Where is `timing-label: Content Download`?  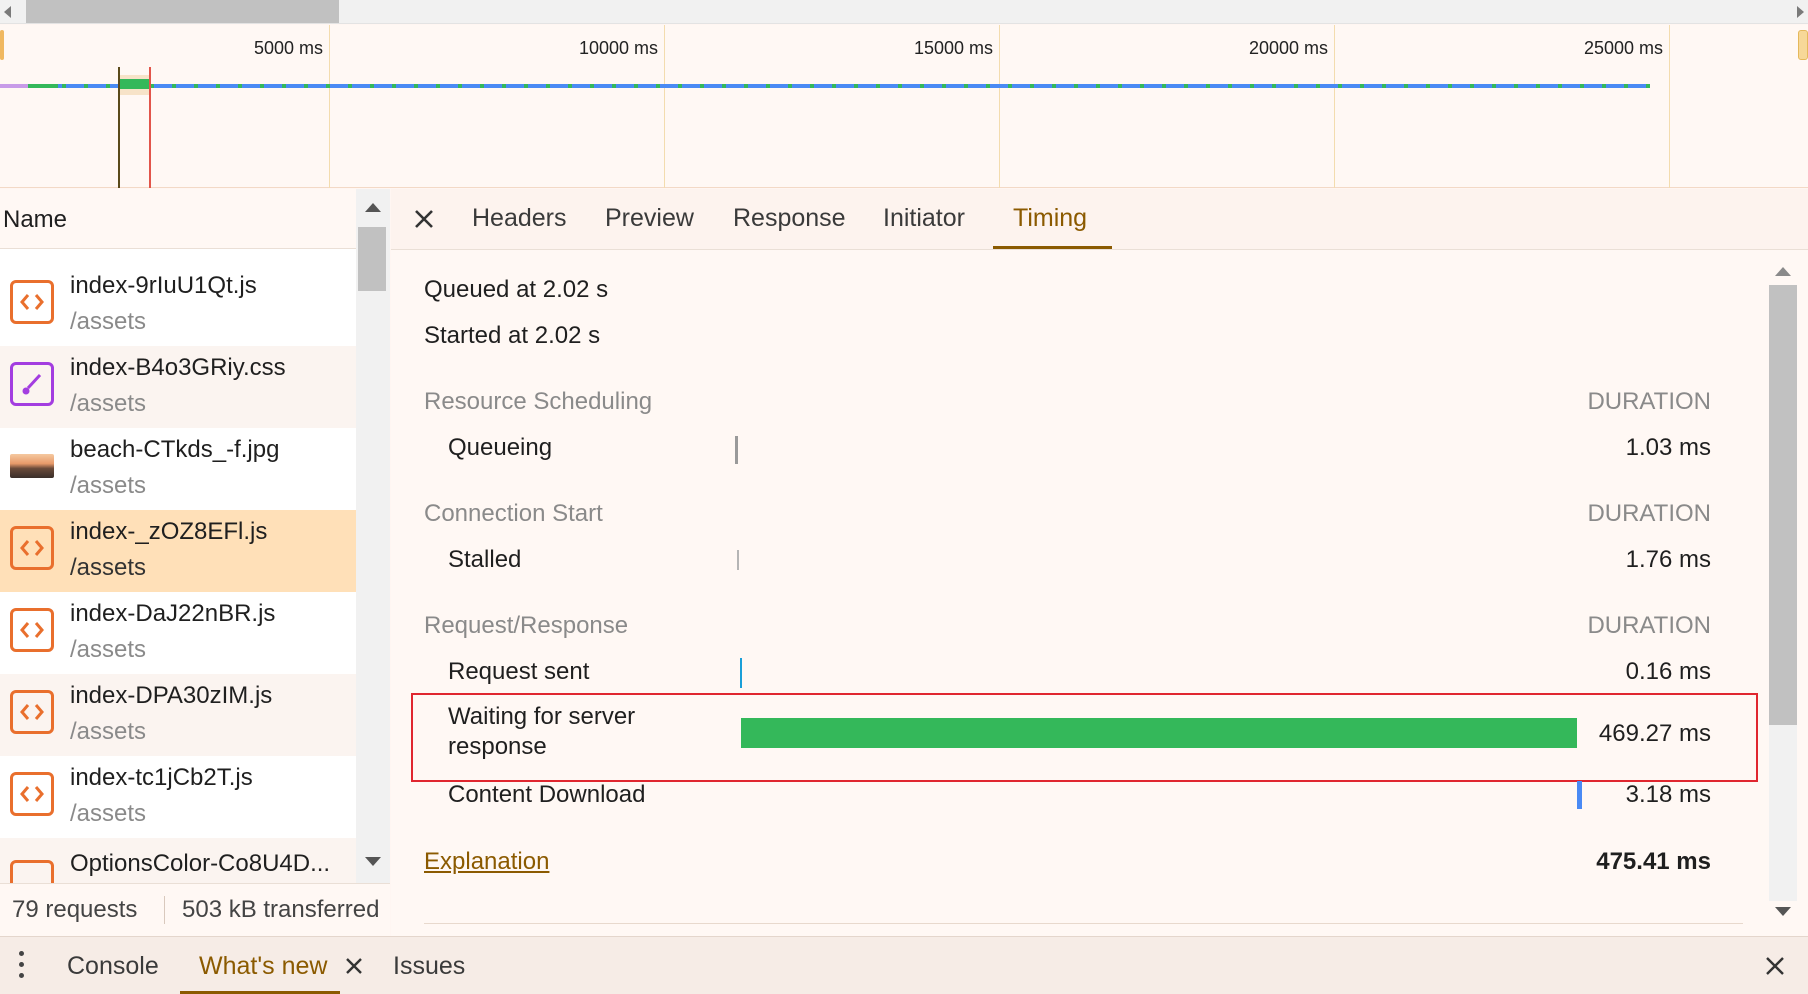 timing-label: Content Download is located at coordinates (547, 794).